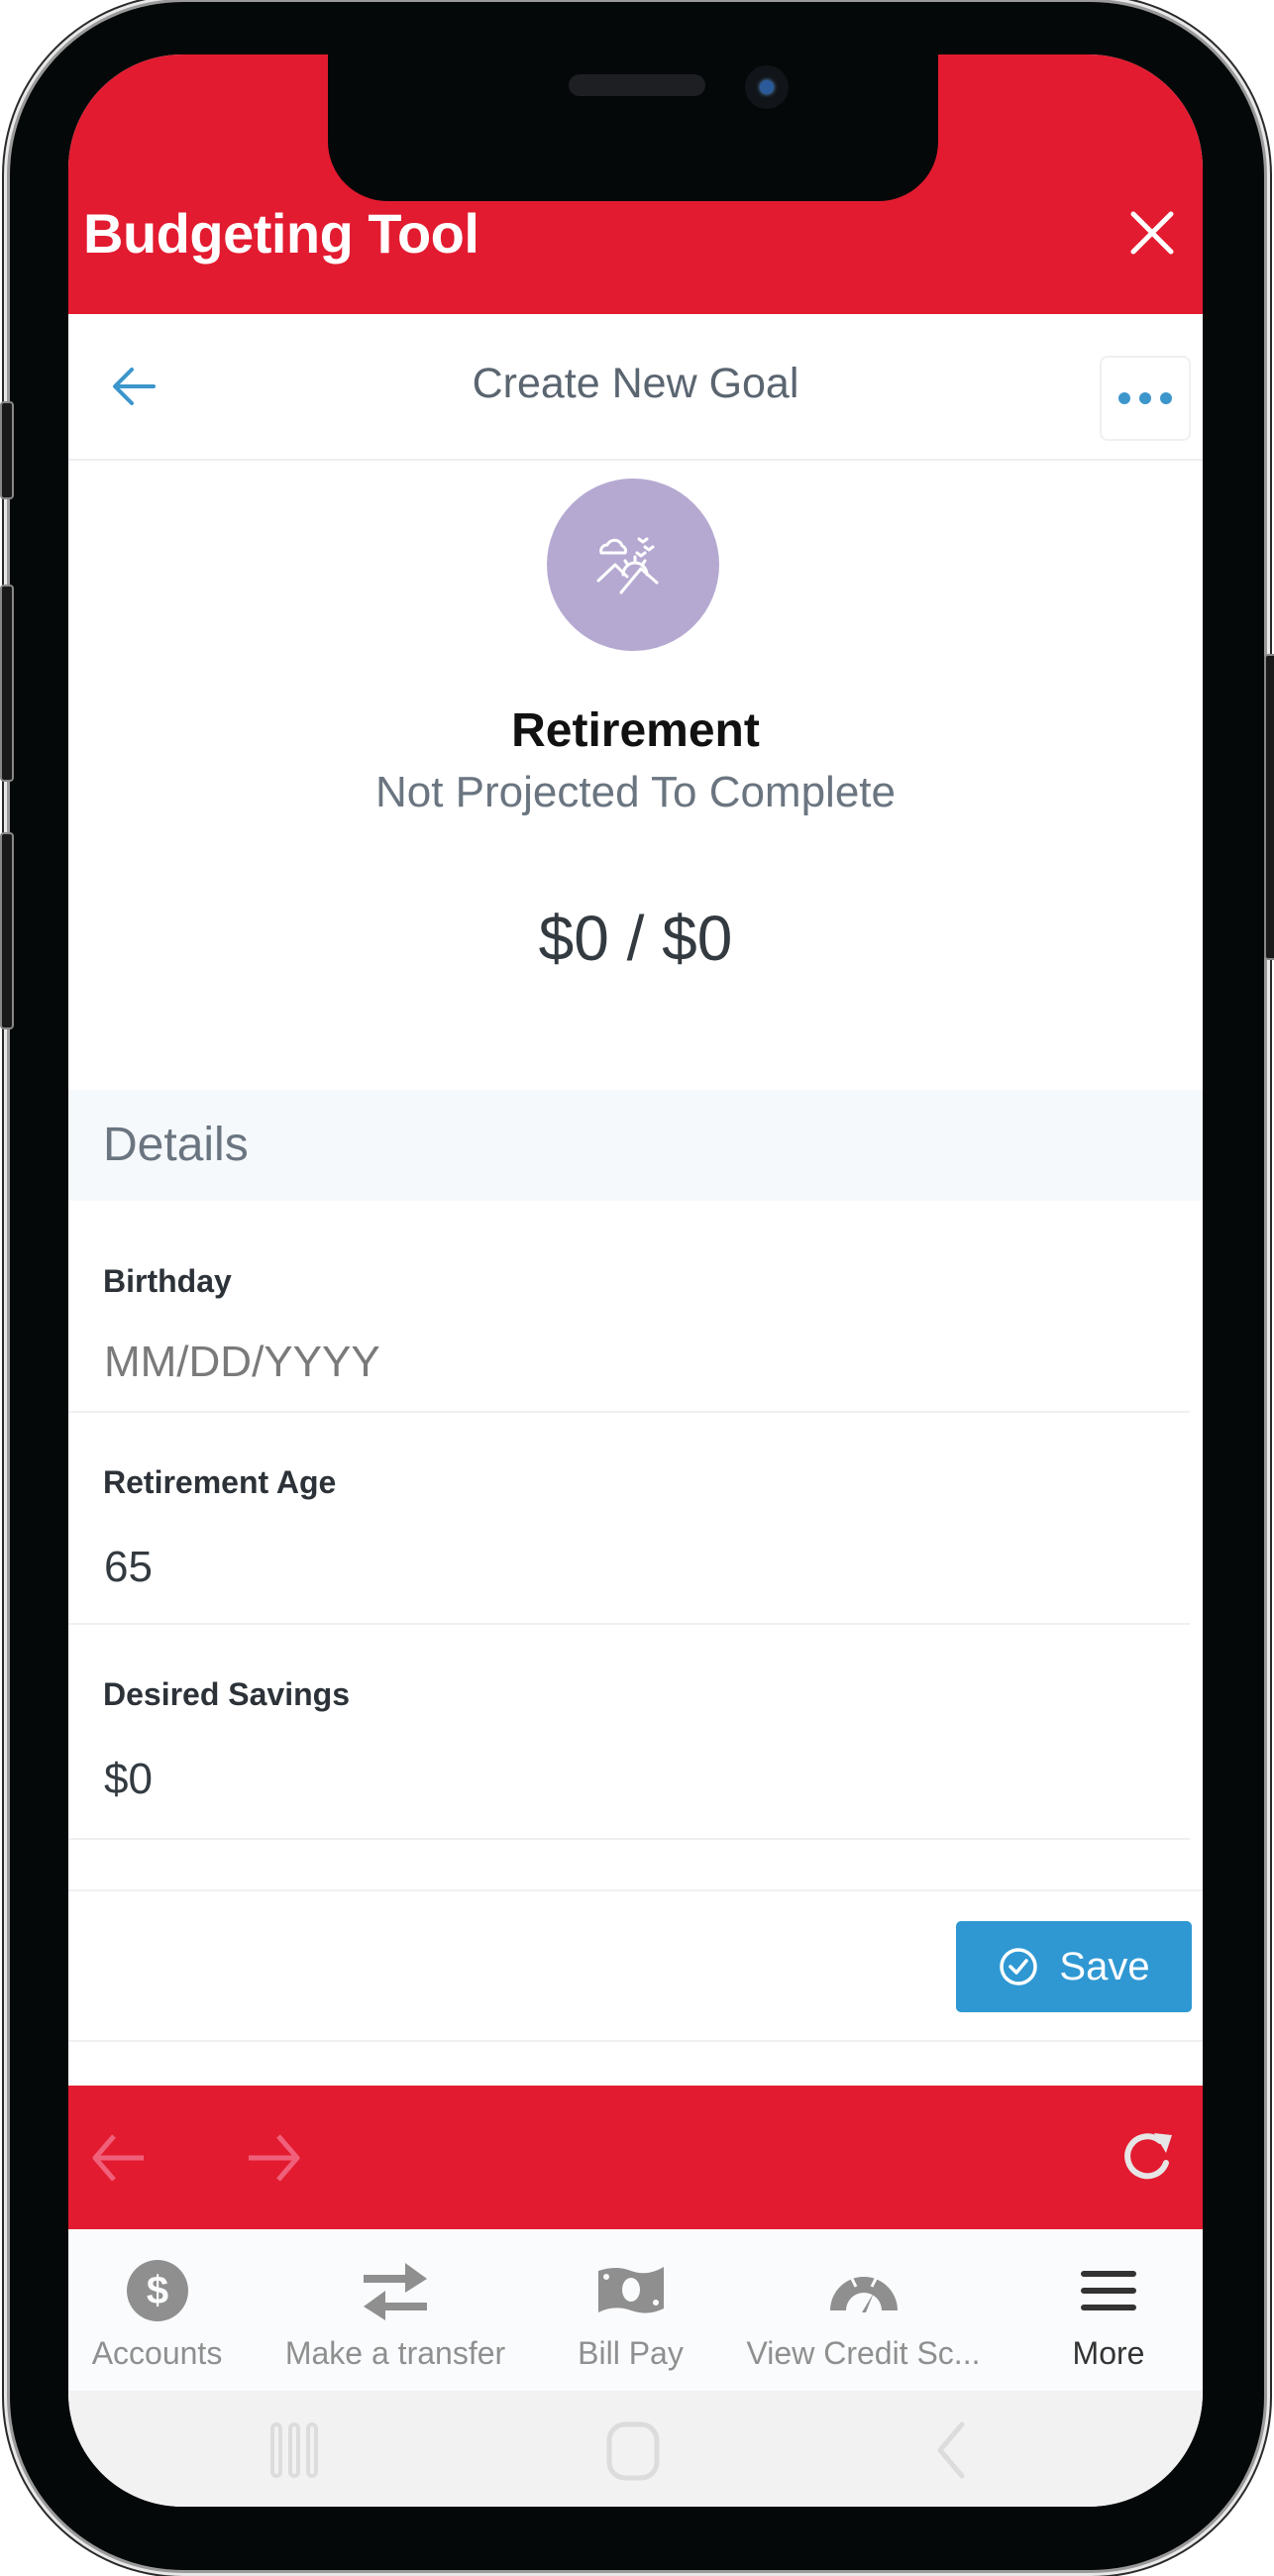 The height and width of the screenshot is (2576, 1274). What do you see at coordinates (635, 1146) in the screenshot?
I see `details-section-header: Details` at bounding box center [635, 1146].